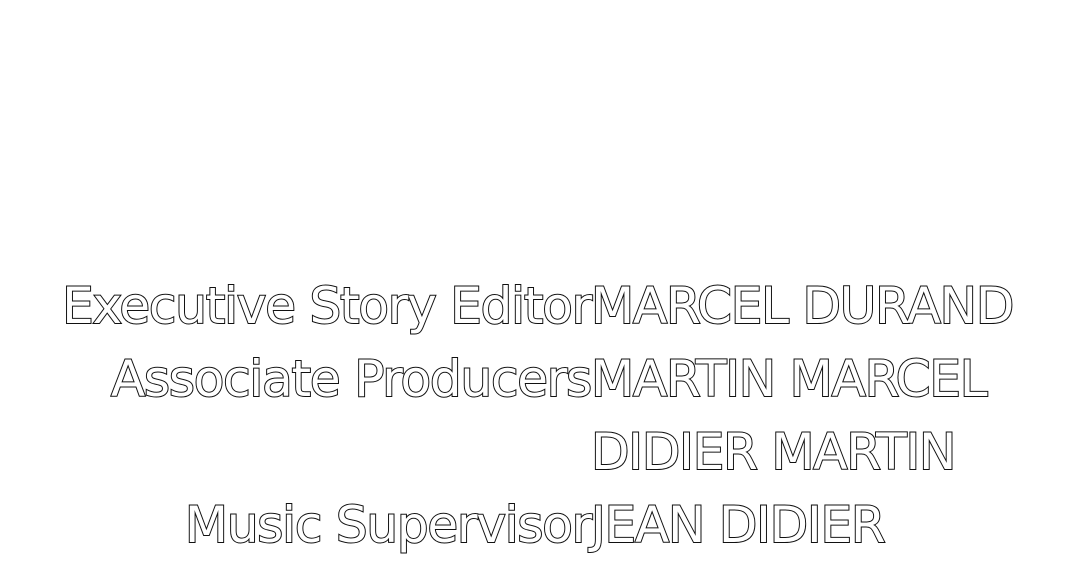  What do you see at coordinates (351, 379) in the screenshot?
I see `credit-role: Associate Producers` at bounding box center [351, 379].